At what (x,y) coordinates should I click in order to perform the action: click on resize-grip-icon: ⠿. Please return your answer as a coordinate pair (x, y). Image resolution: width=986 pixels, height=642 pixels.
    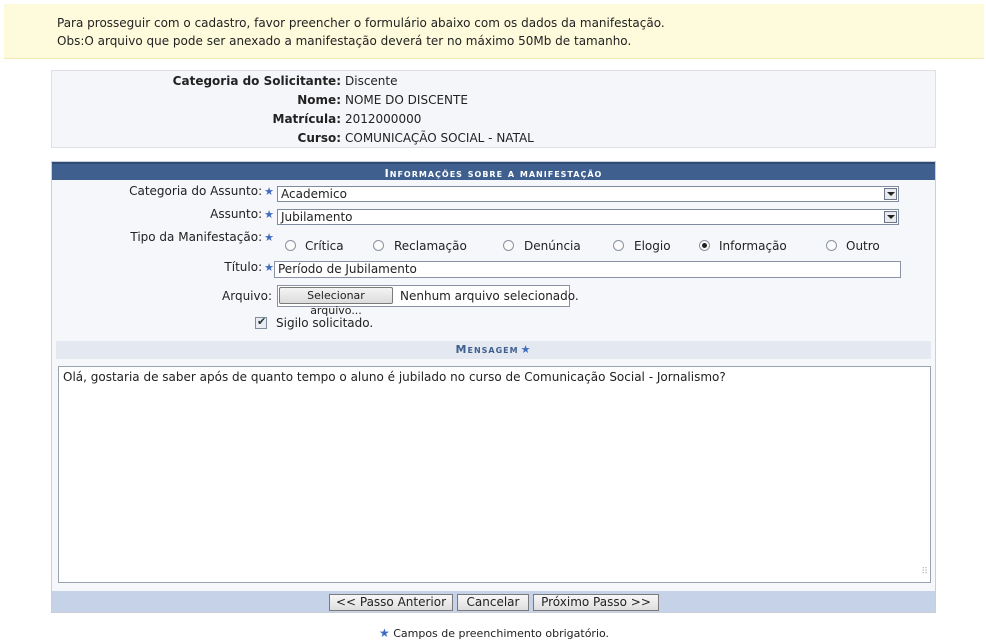
    Looking at the image, I should click on (924, 572).